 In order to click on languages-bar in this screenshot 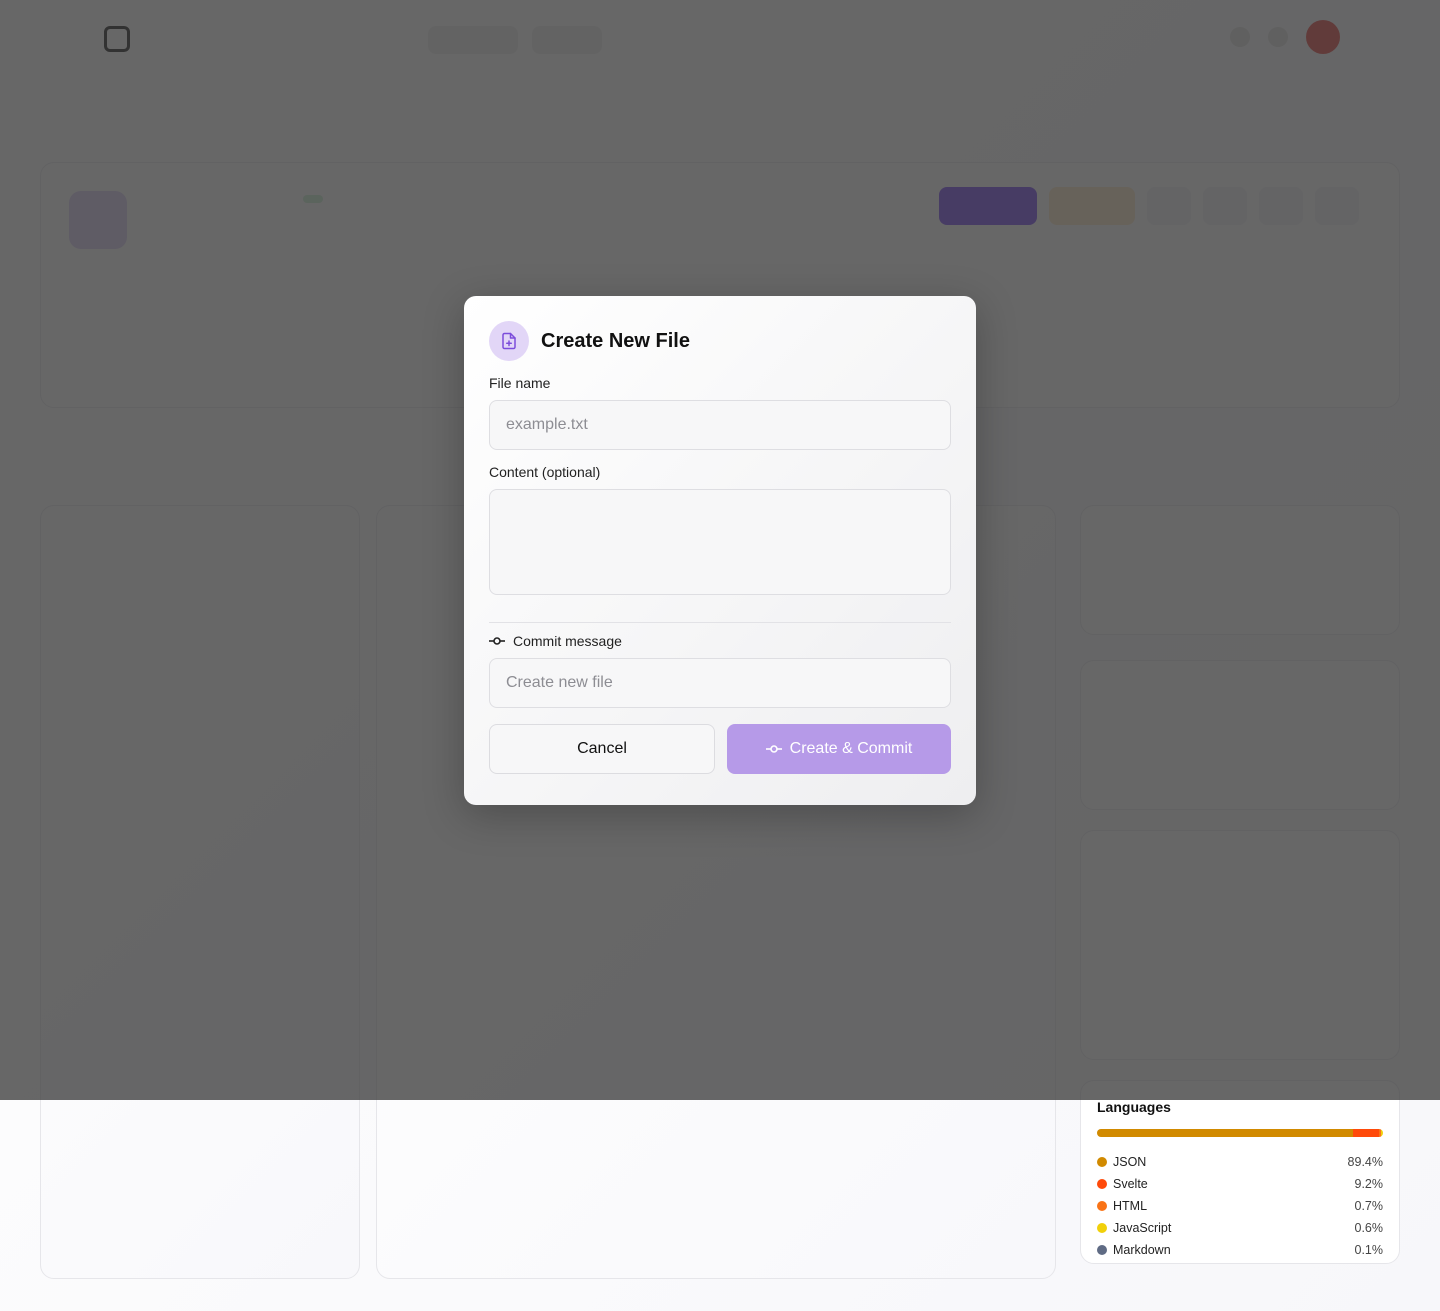, I will do `click(1240, 1133)`.